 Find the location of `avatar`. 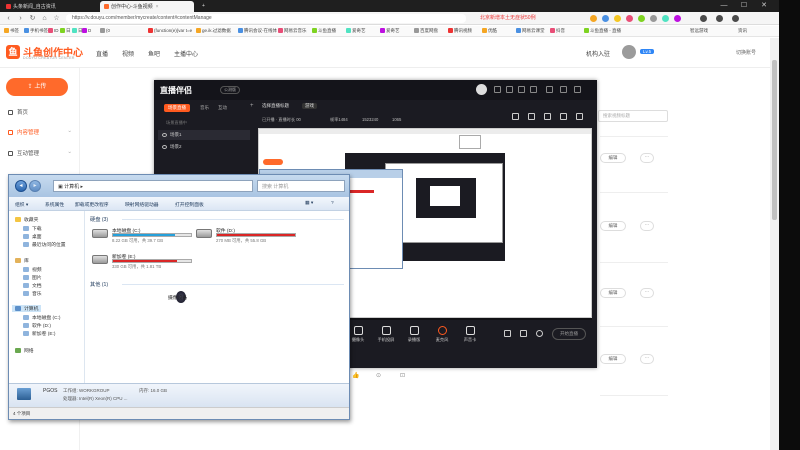

avatar is located at coordinates (481, 89).